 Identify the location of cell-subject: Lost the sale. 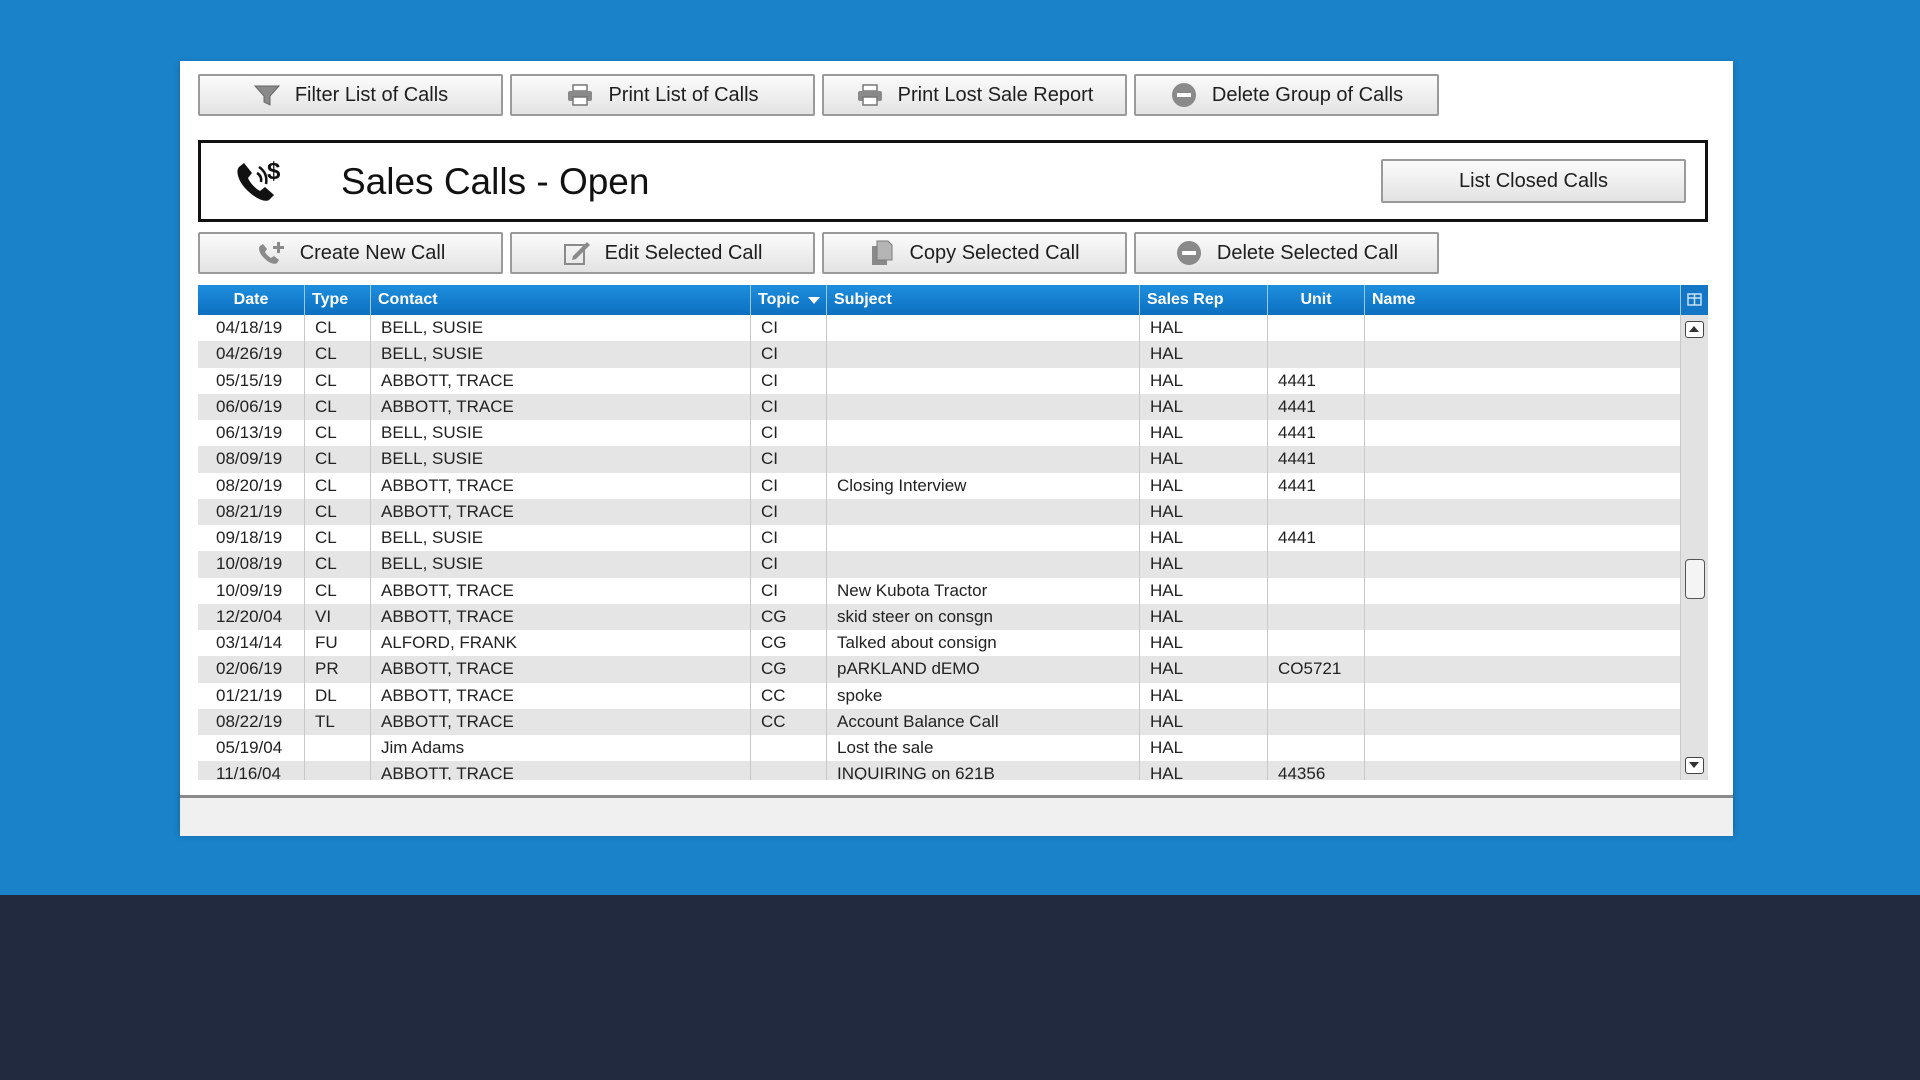
(983, 748).